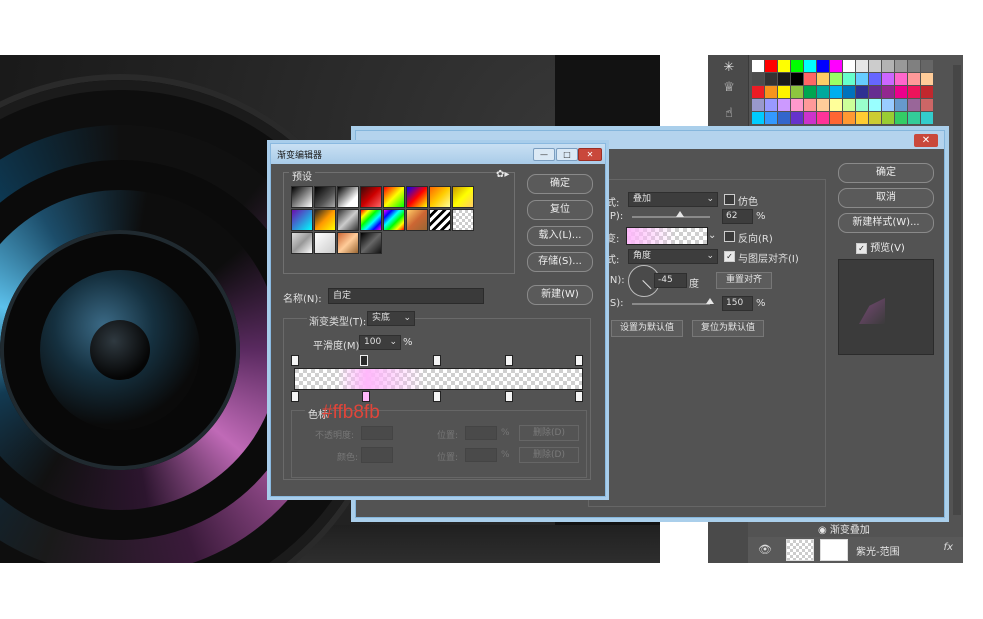  What do you see at coordinates (729, 88) in the screenshot?
I see `levels-icon: ♕` at bounding box center [729, 88].